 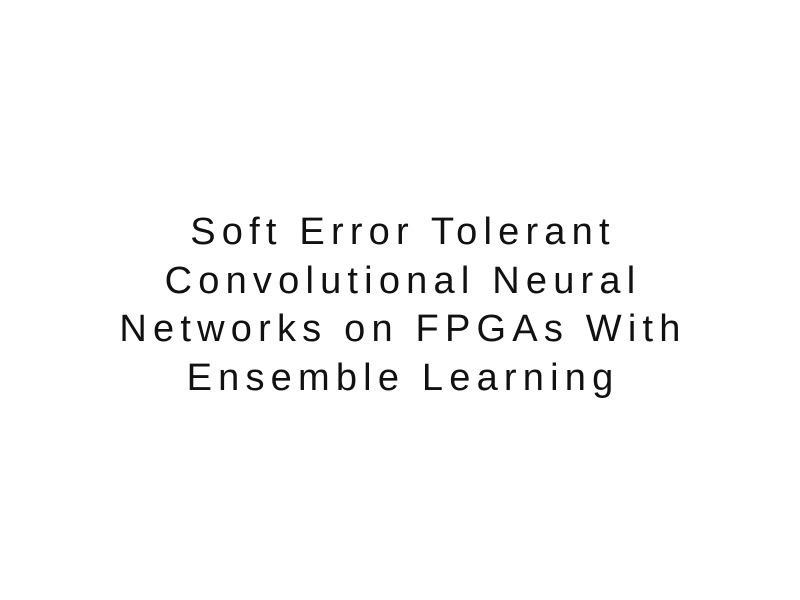 I want to click on title-line-4: Ensemble Learning, so click(x=403, y=377).